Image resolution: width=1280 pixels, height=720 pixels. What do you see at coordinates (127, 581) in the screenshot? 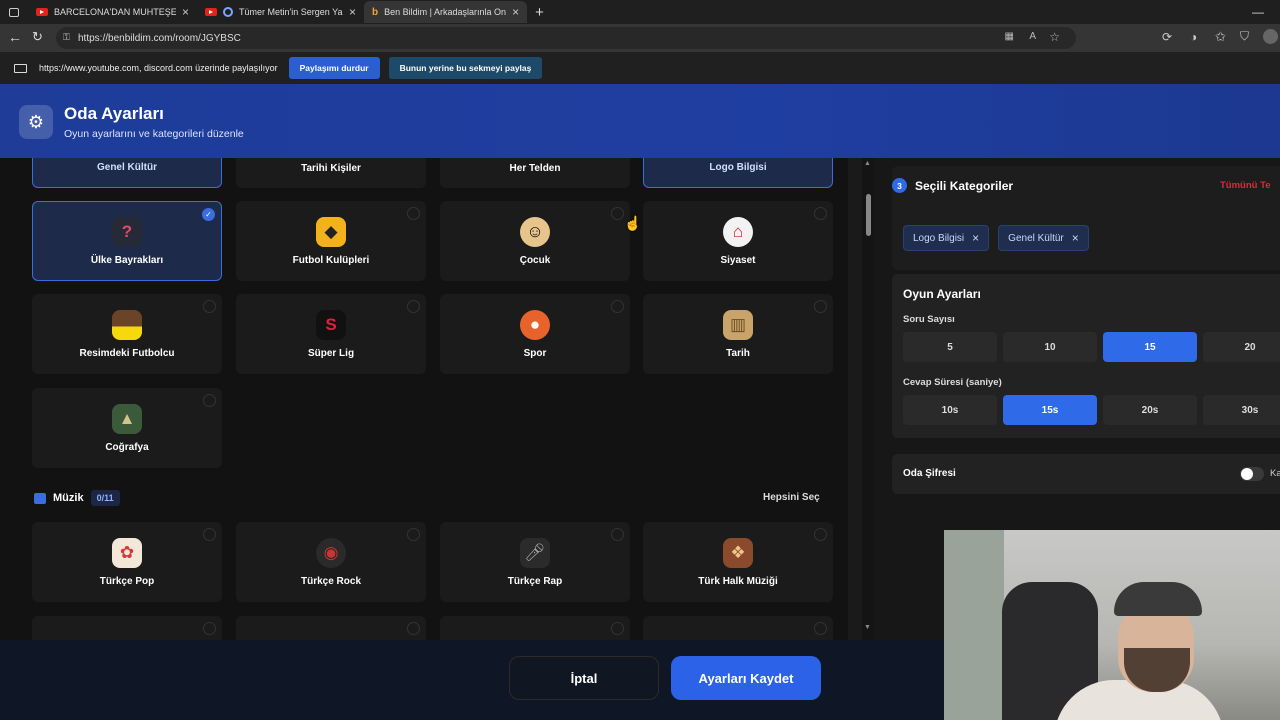
I see `category-label: Türkçe Pop` at bounding box center [127, 581].